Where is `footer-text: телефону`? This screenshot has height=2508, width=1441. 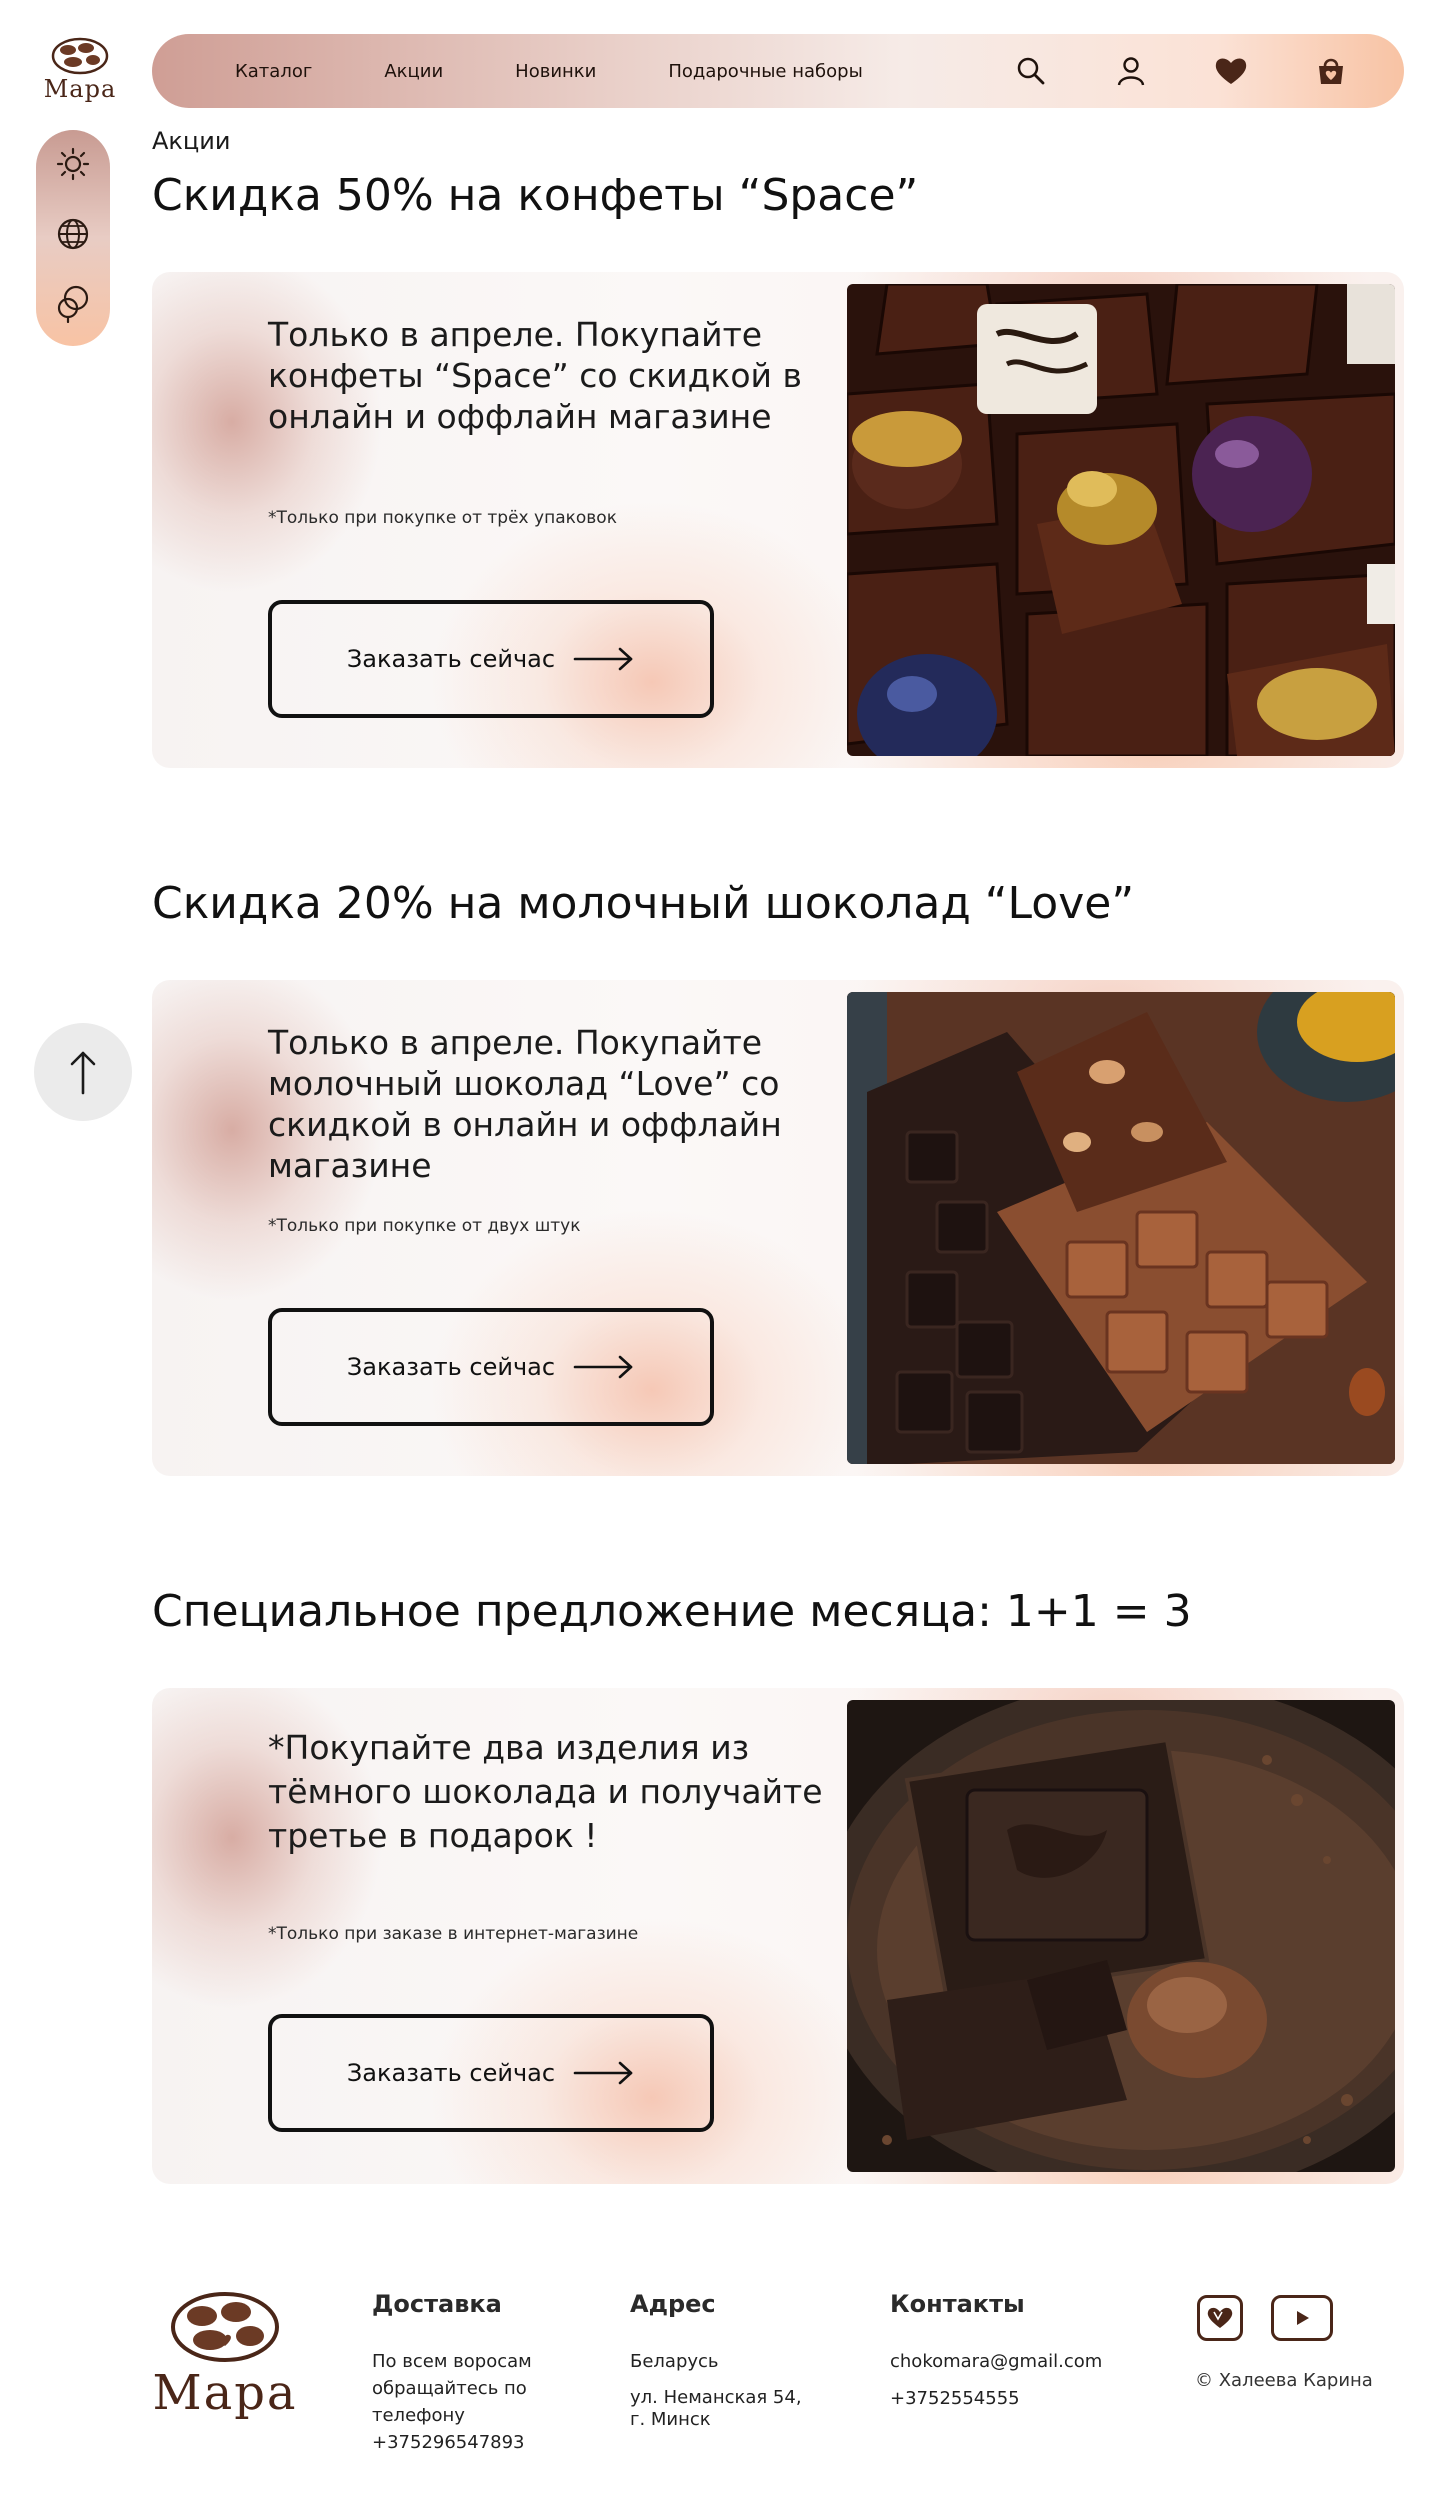 footer-text: телефону is located at coordinates (418, 2415).